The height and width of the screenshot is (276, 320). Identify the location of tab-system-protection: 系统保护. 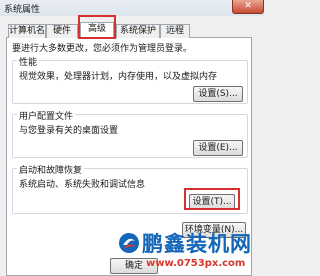
(138, 31).